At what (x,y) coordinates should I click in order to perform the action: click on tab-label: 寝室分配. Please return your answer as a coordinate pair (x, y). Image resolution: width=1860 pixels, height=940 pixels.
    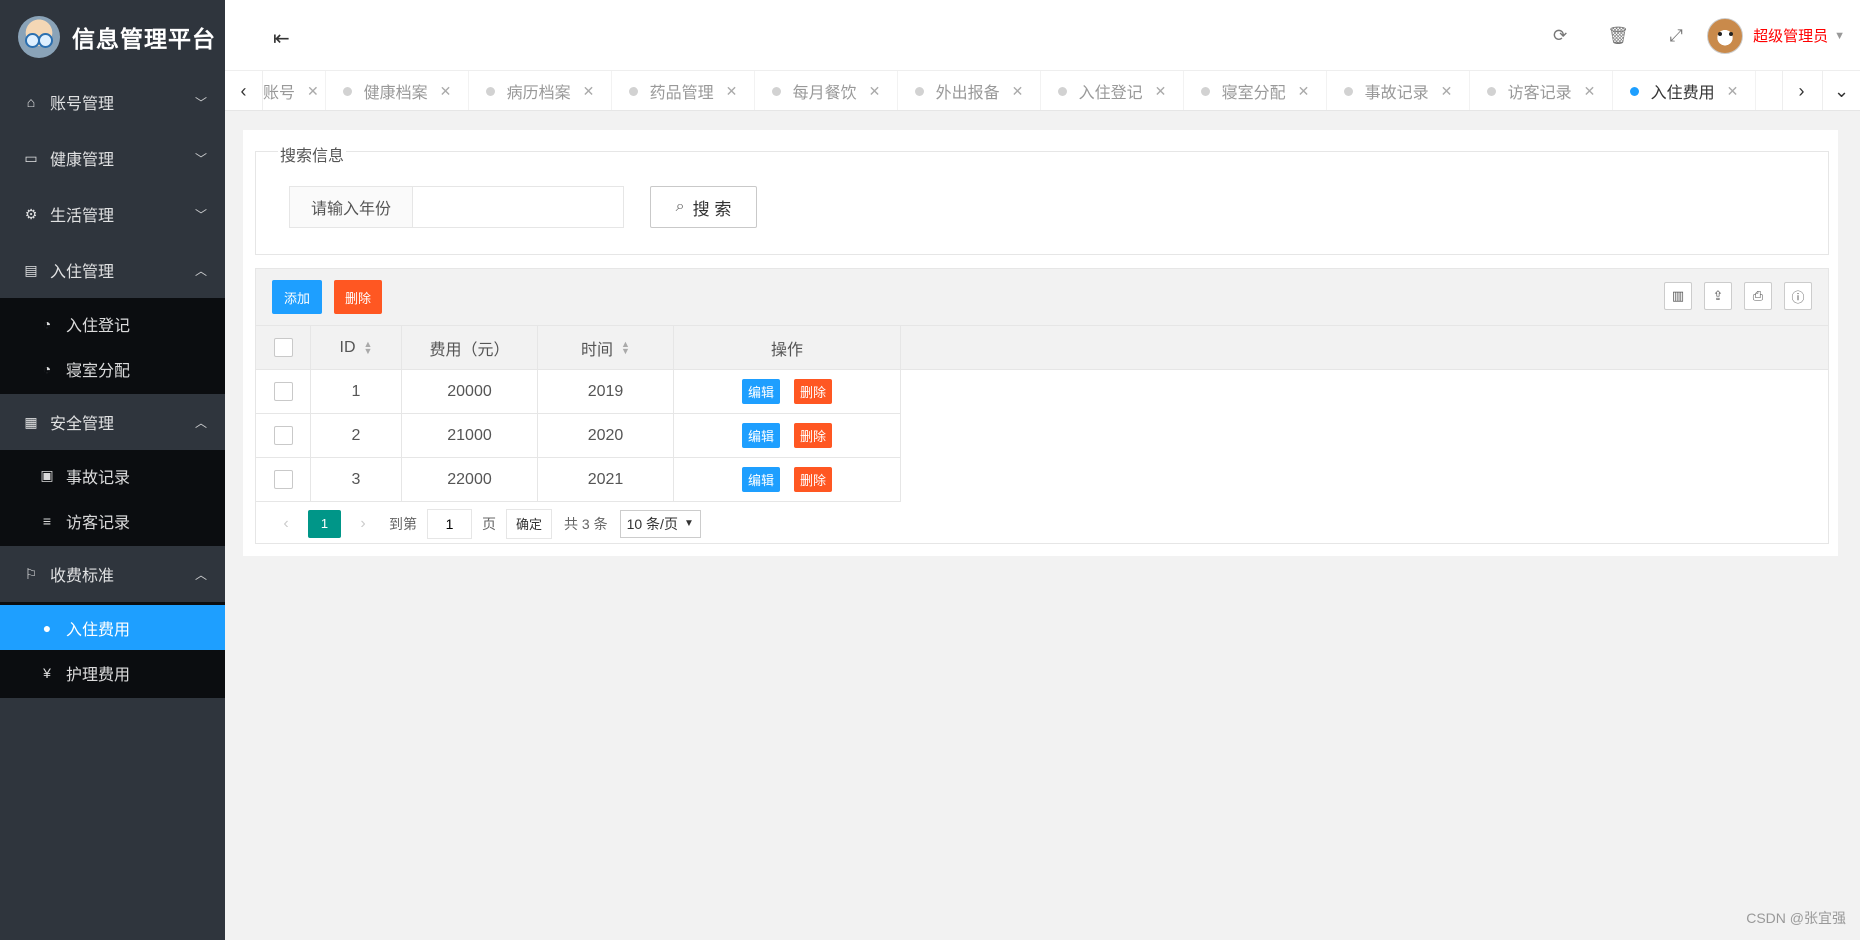
    Looking at the image, I should click on (1253, 93).